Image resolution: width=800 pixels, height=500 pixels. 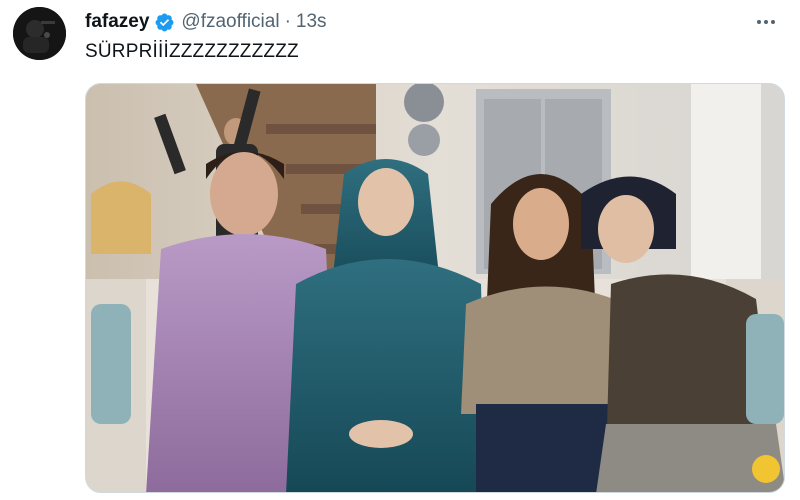 What do you see at coordinates (192, 51) in the screenshot?
I see `tweet-text: SÜRPRİİİZZZZZZZZZZZ` at bounding box center [192, 51].